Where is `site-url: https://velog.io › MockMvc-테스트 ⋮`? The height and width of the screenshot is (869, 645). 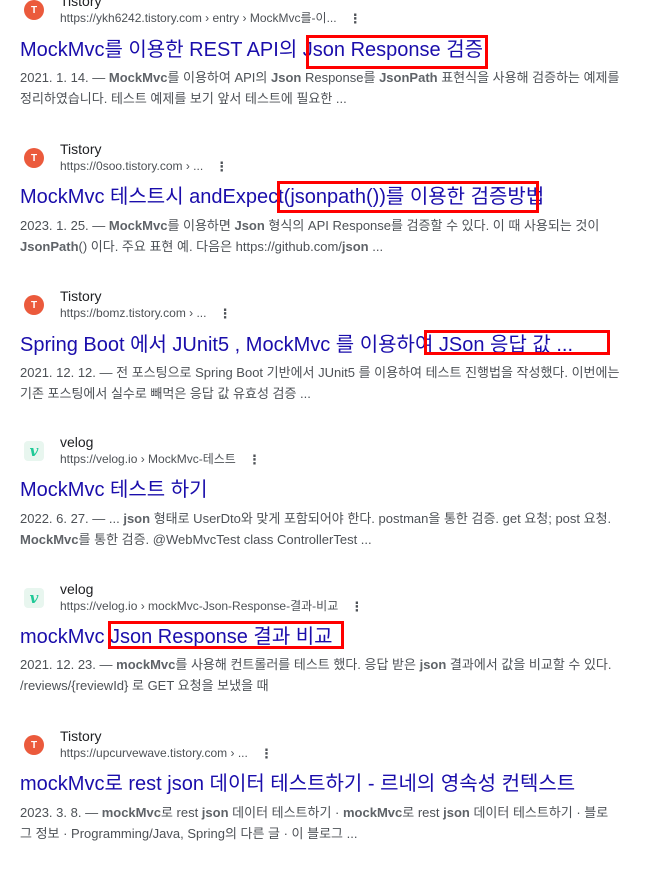 site-url: https://velog.io › MockMvc-테스트 ⋮ is located at coordinates (160, 459).